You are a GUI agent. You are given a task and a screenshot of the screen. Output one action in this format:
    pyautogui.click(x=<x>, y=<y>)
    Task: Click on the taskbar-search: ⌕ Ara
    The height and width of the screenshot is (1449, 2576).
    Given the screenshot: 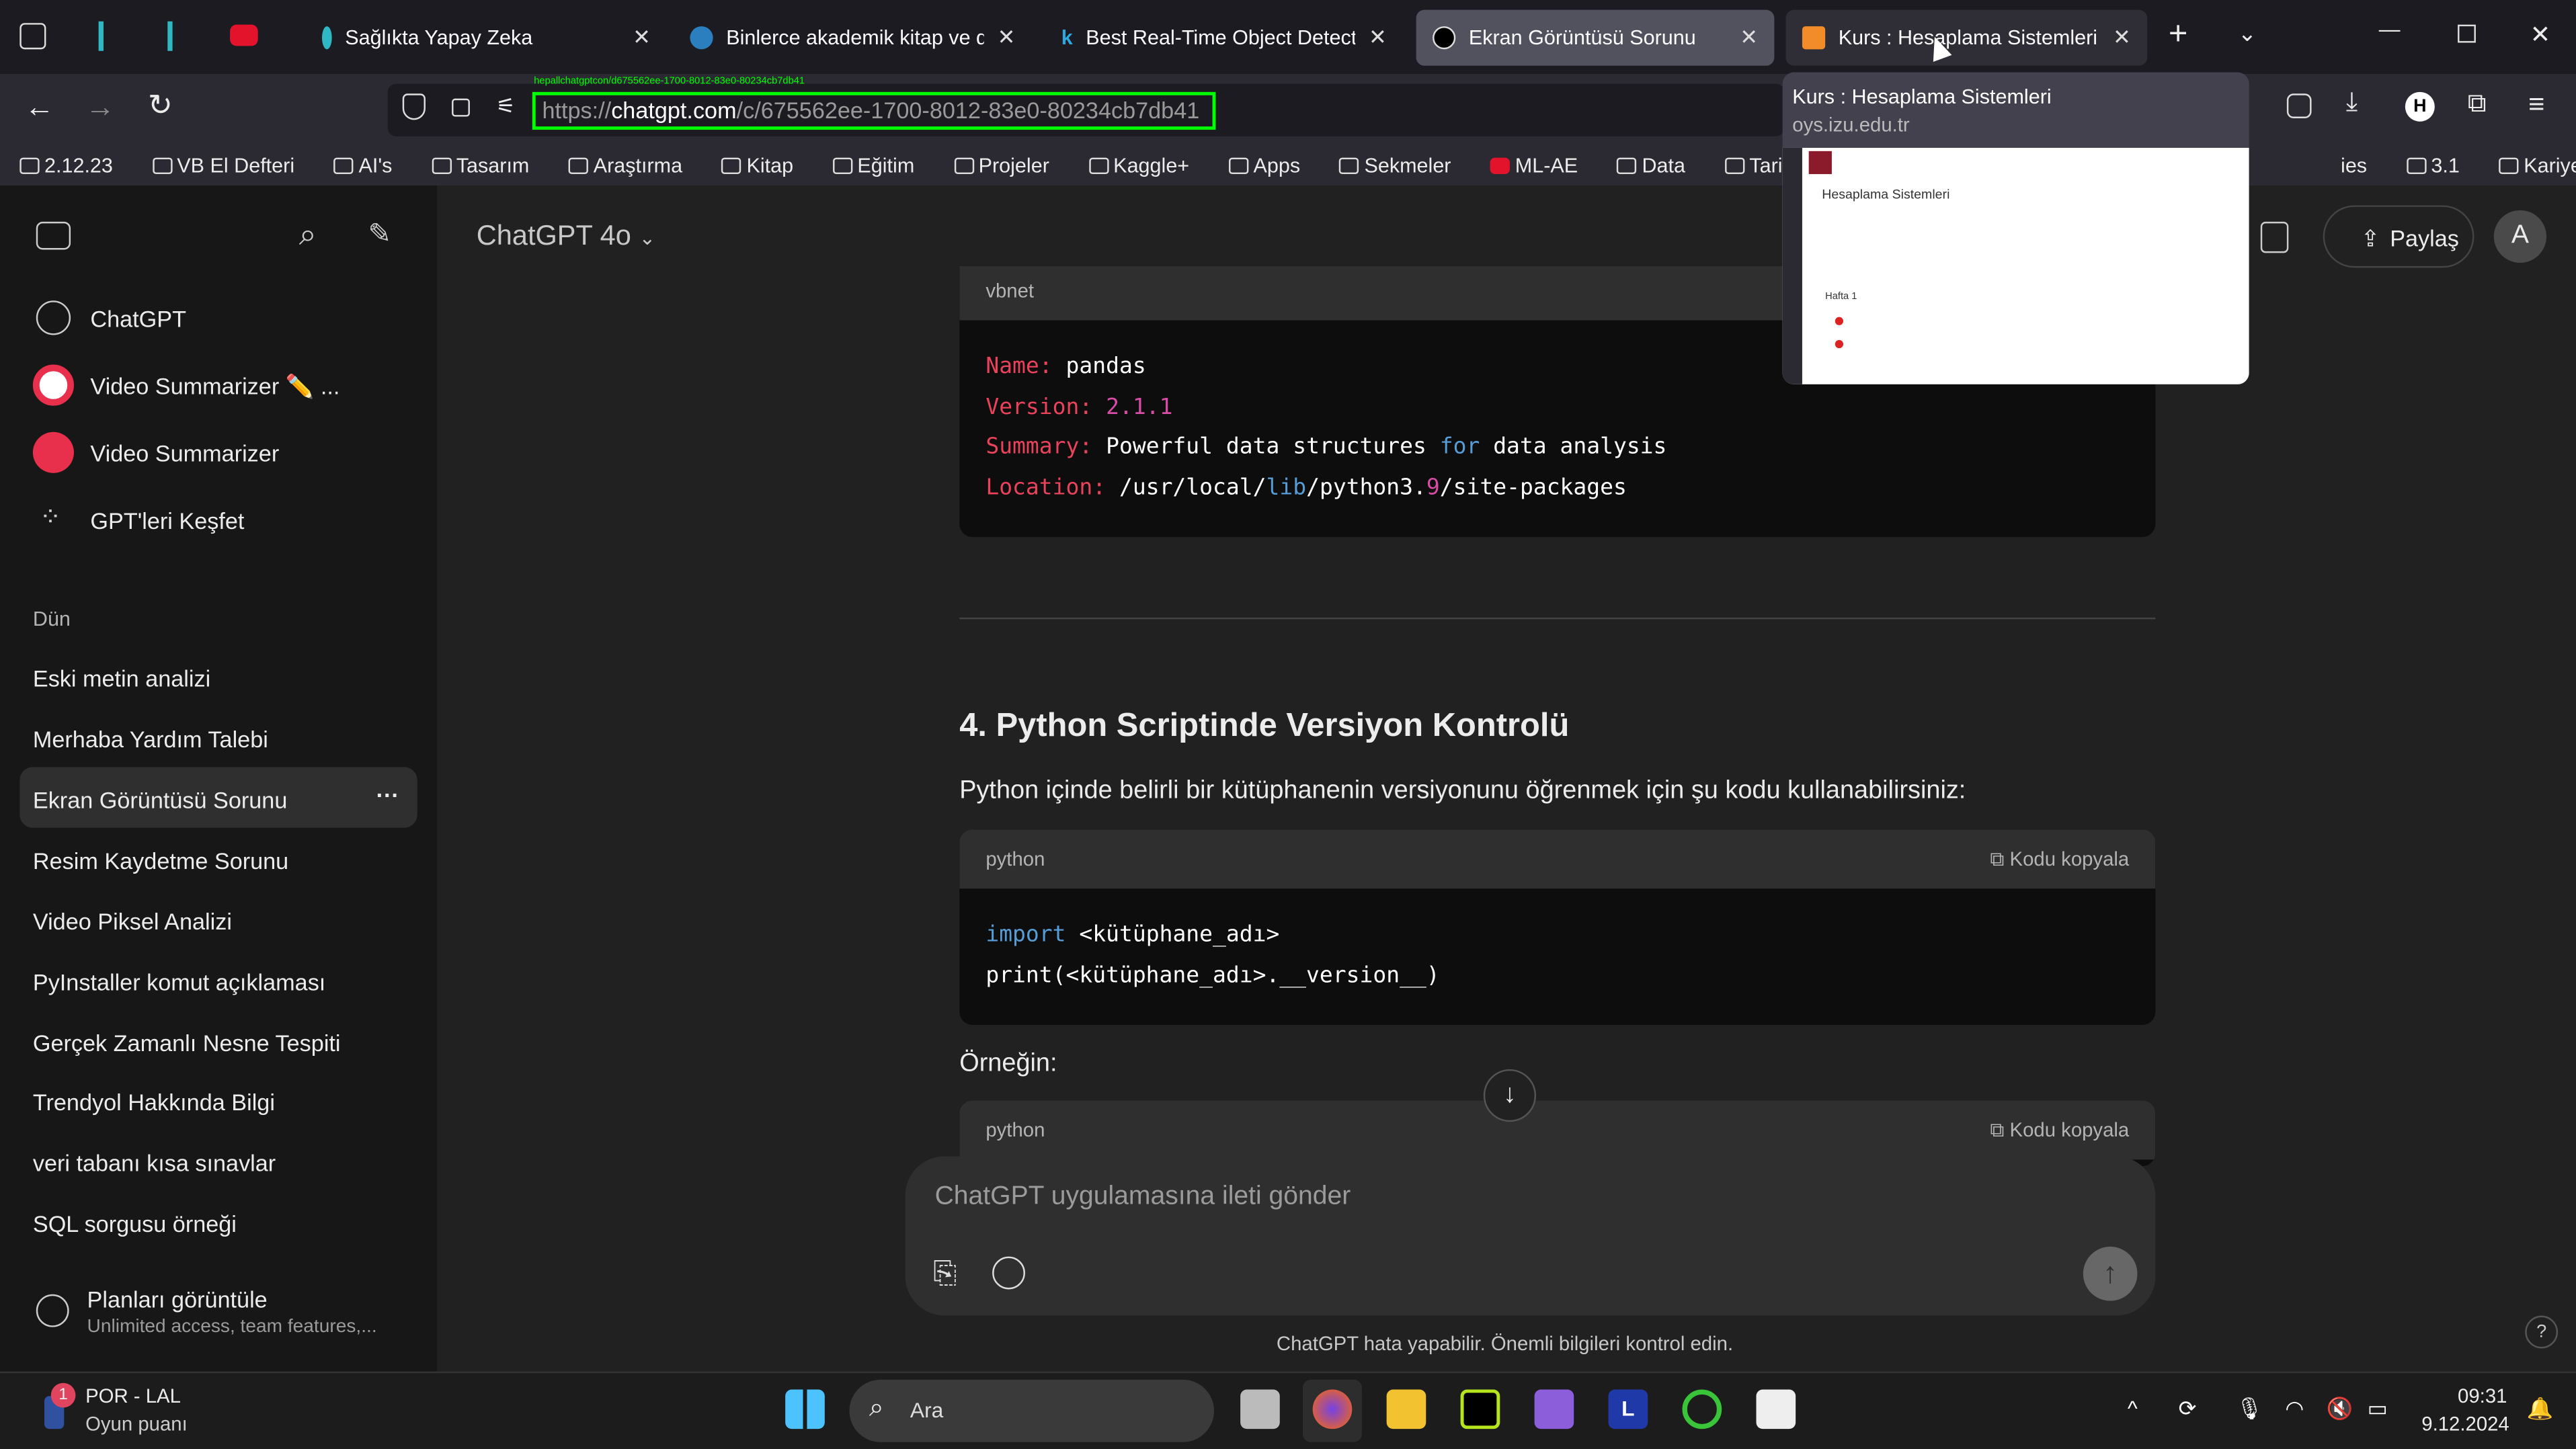 What is the action you would take?
    pyautogui.click(x=1032, y=1410)
    